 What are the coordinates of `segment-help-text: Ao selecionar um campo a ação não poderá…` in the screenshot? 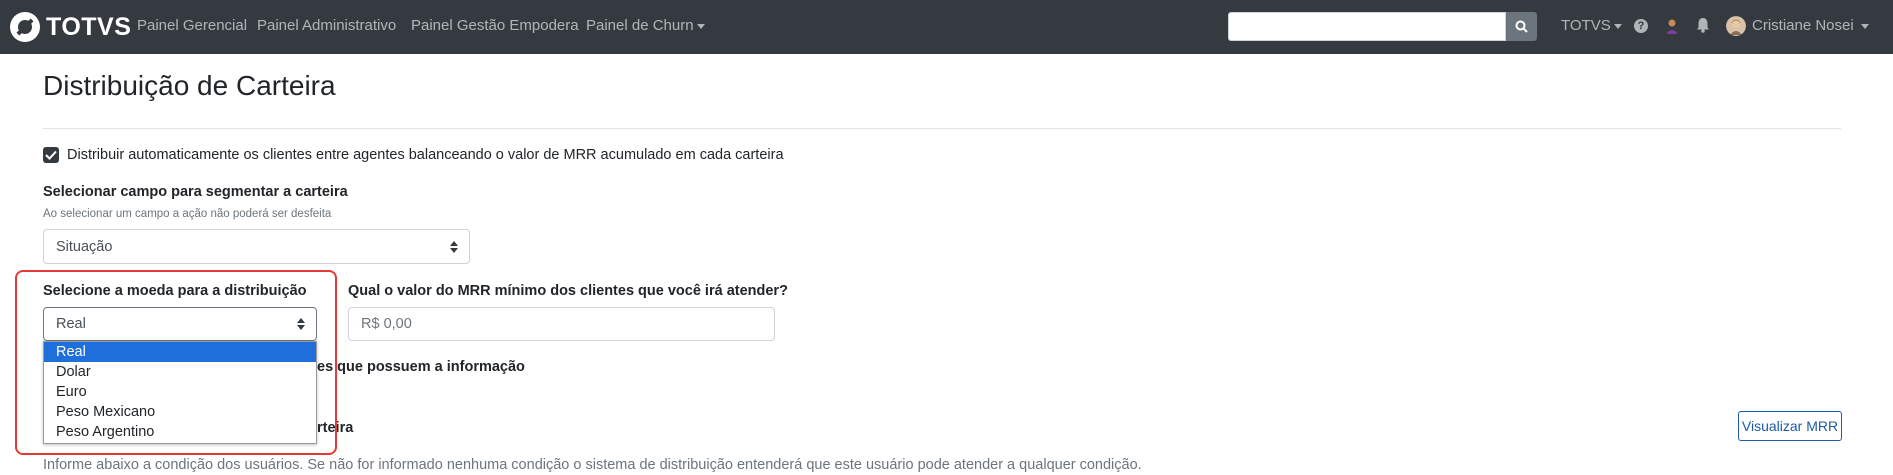 It's located at (187, 214).